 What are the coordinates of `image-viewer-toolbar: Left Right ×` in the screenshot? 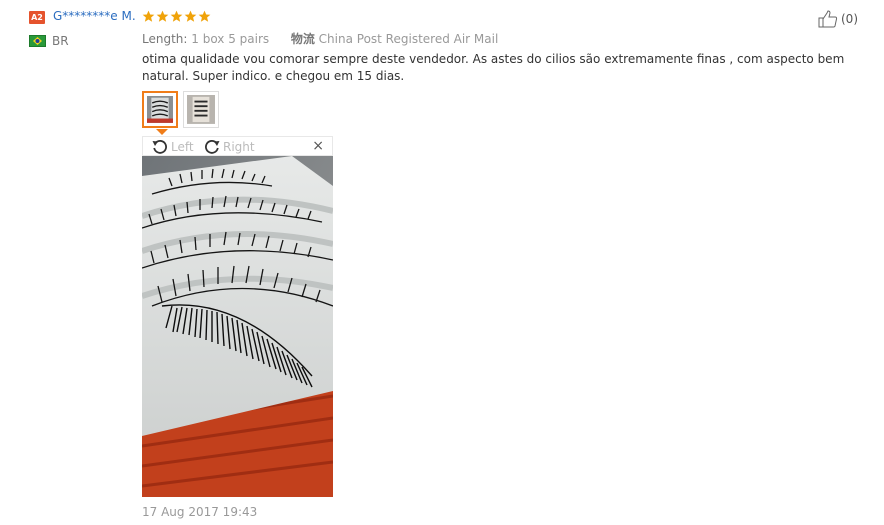 It's located at (237, 146).